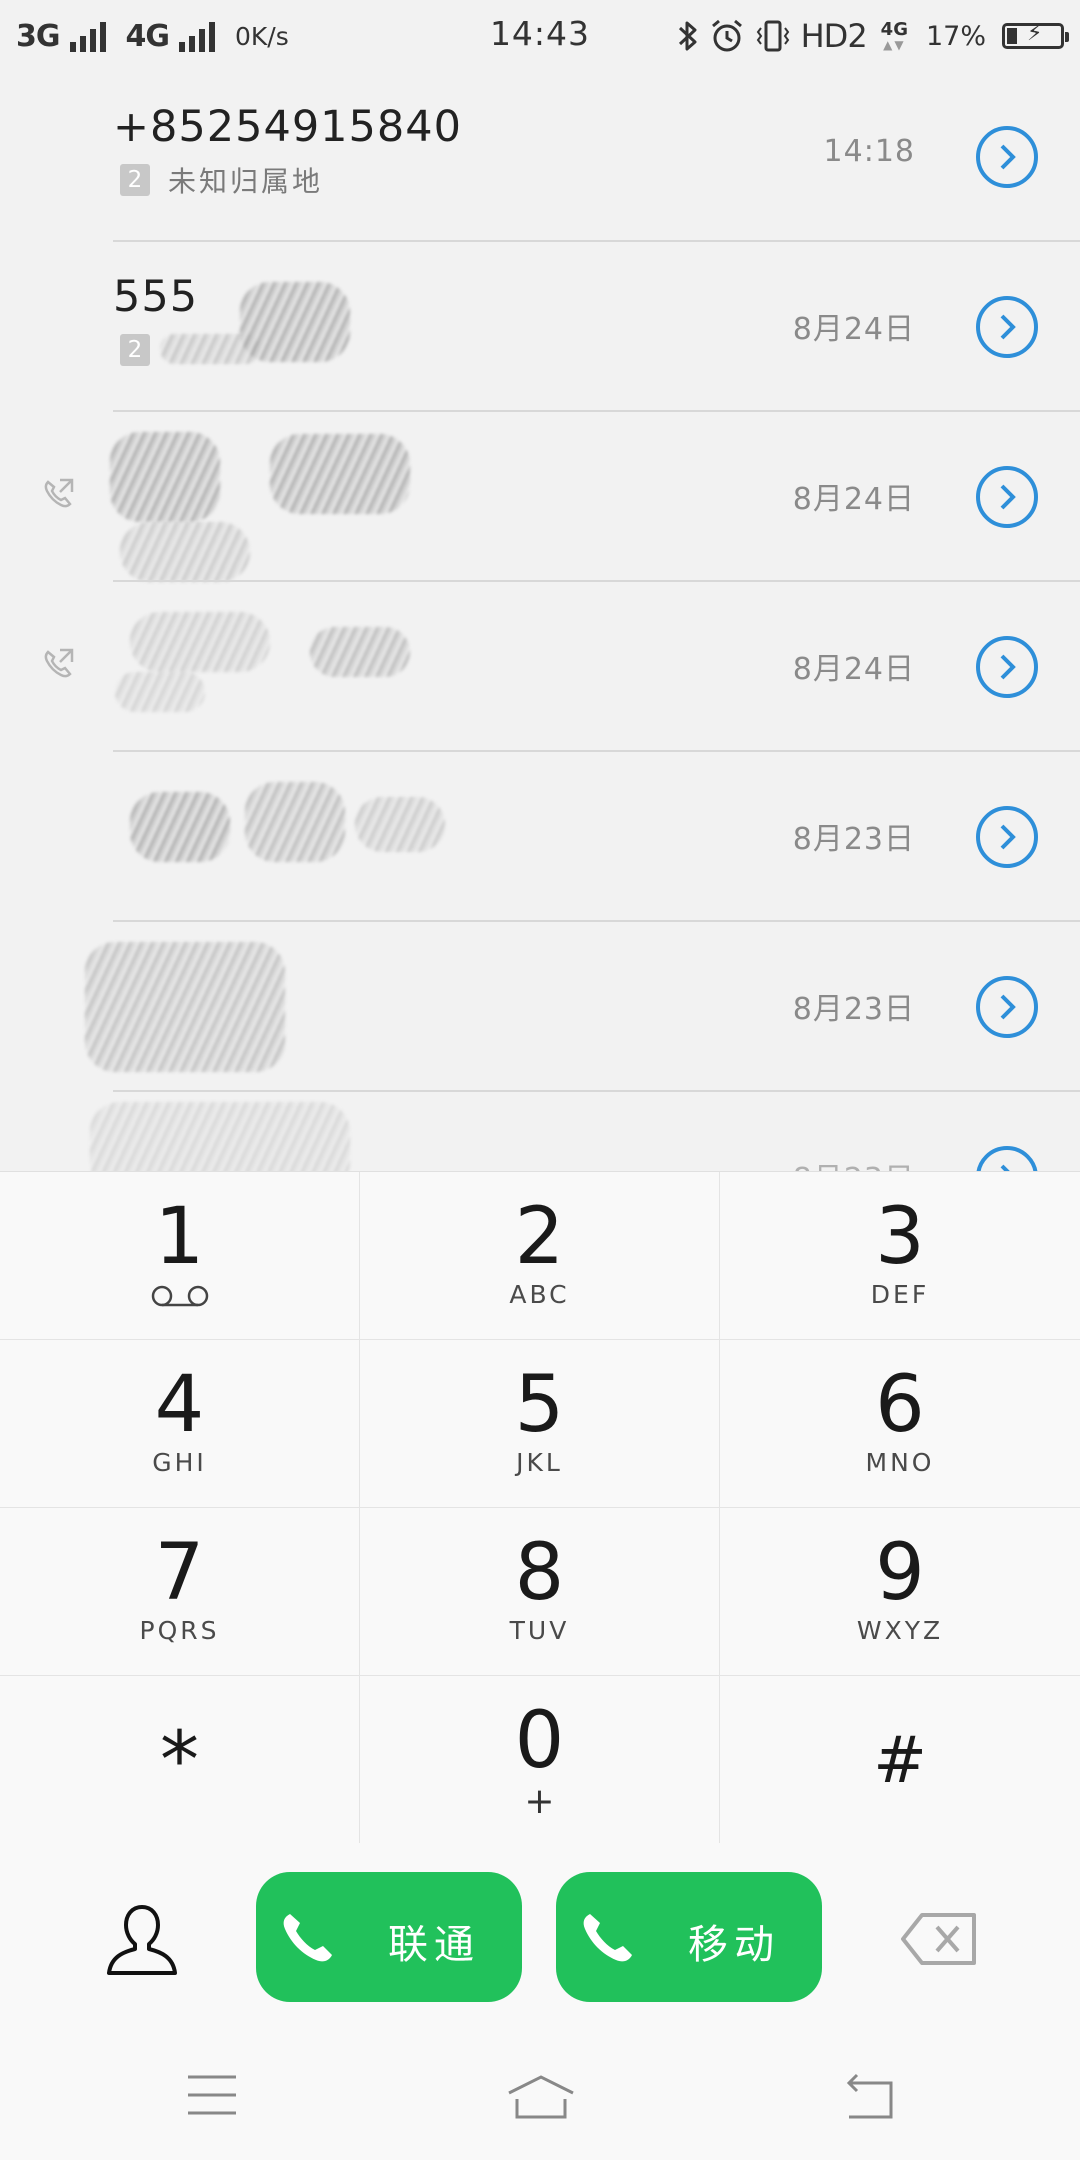  Describe the element at coordinates (955, 36) in the screenshot. I see `battery-percent: 17%` at that location.